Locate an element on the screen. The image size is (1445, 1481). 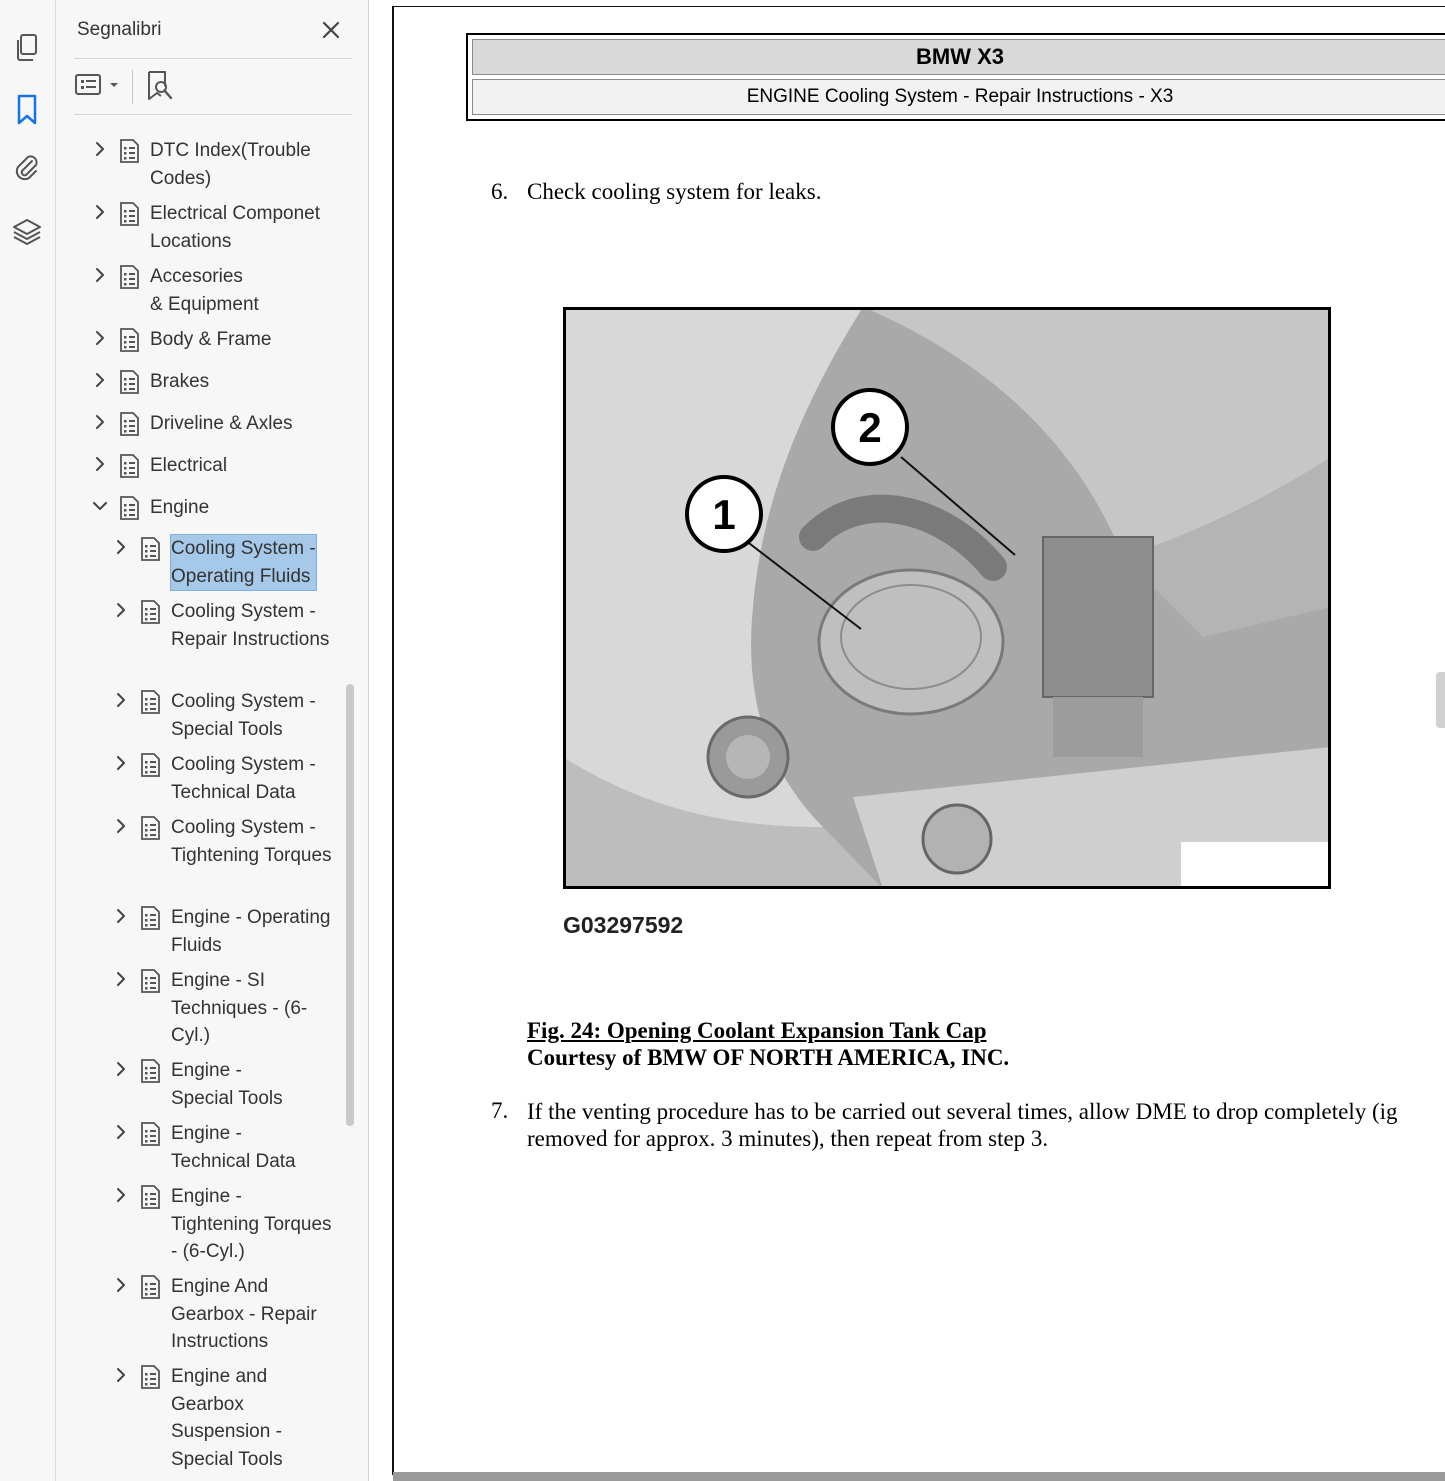
horizontal-scrollbar is located at coordinates (919, 1476).